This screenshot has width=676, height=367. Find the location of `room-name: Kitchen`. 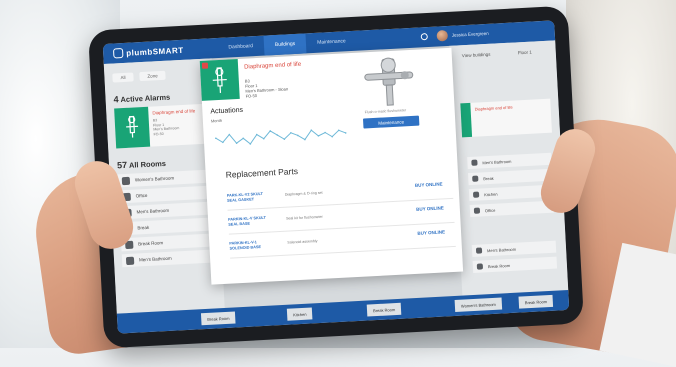

room-name: Kitchen is located at coordinates (491, 194).